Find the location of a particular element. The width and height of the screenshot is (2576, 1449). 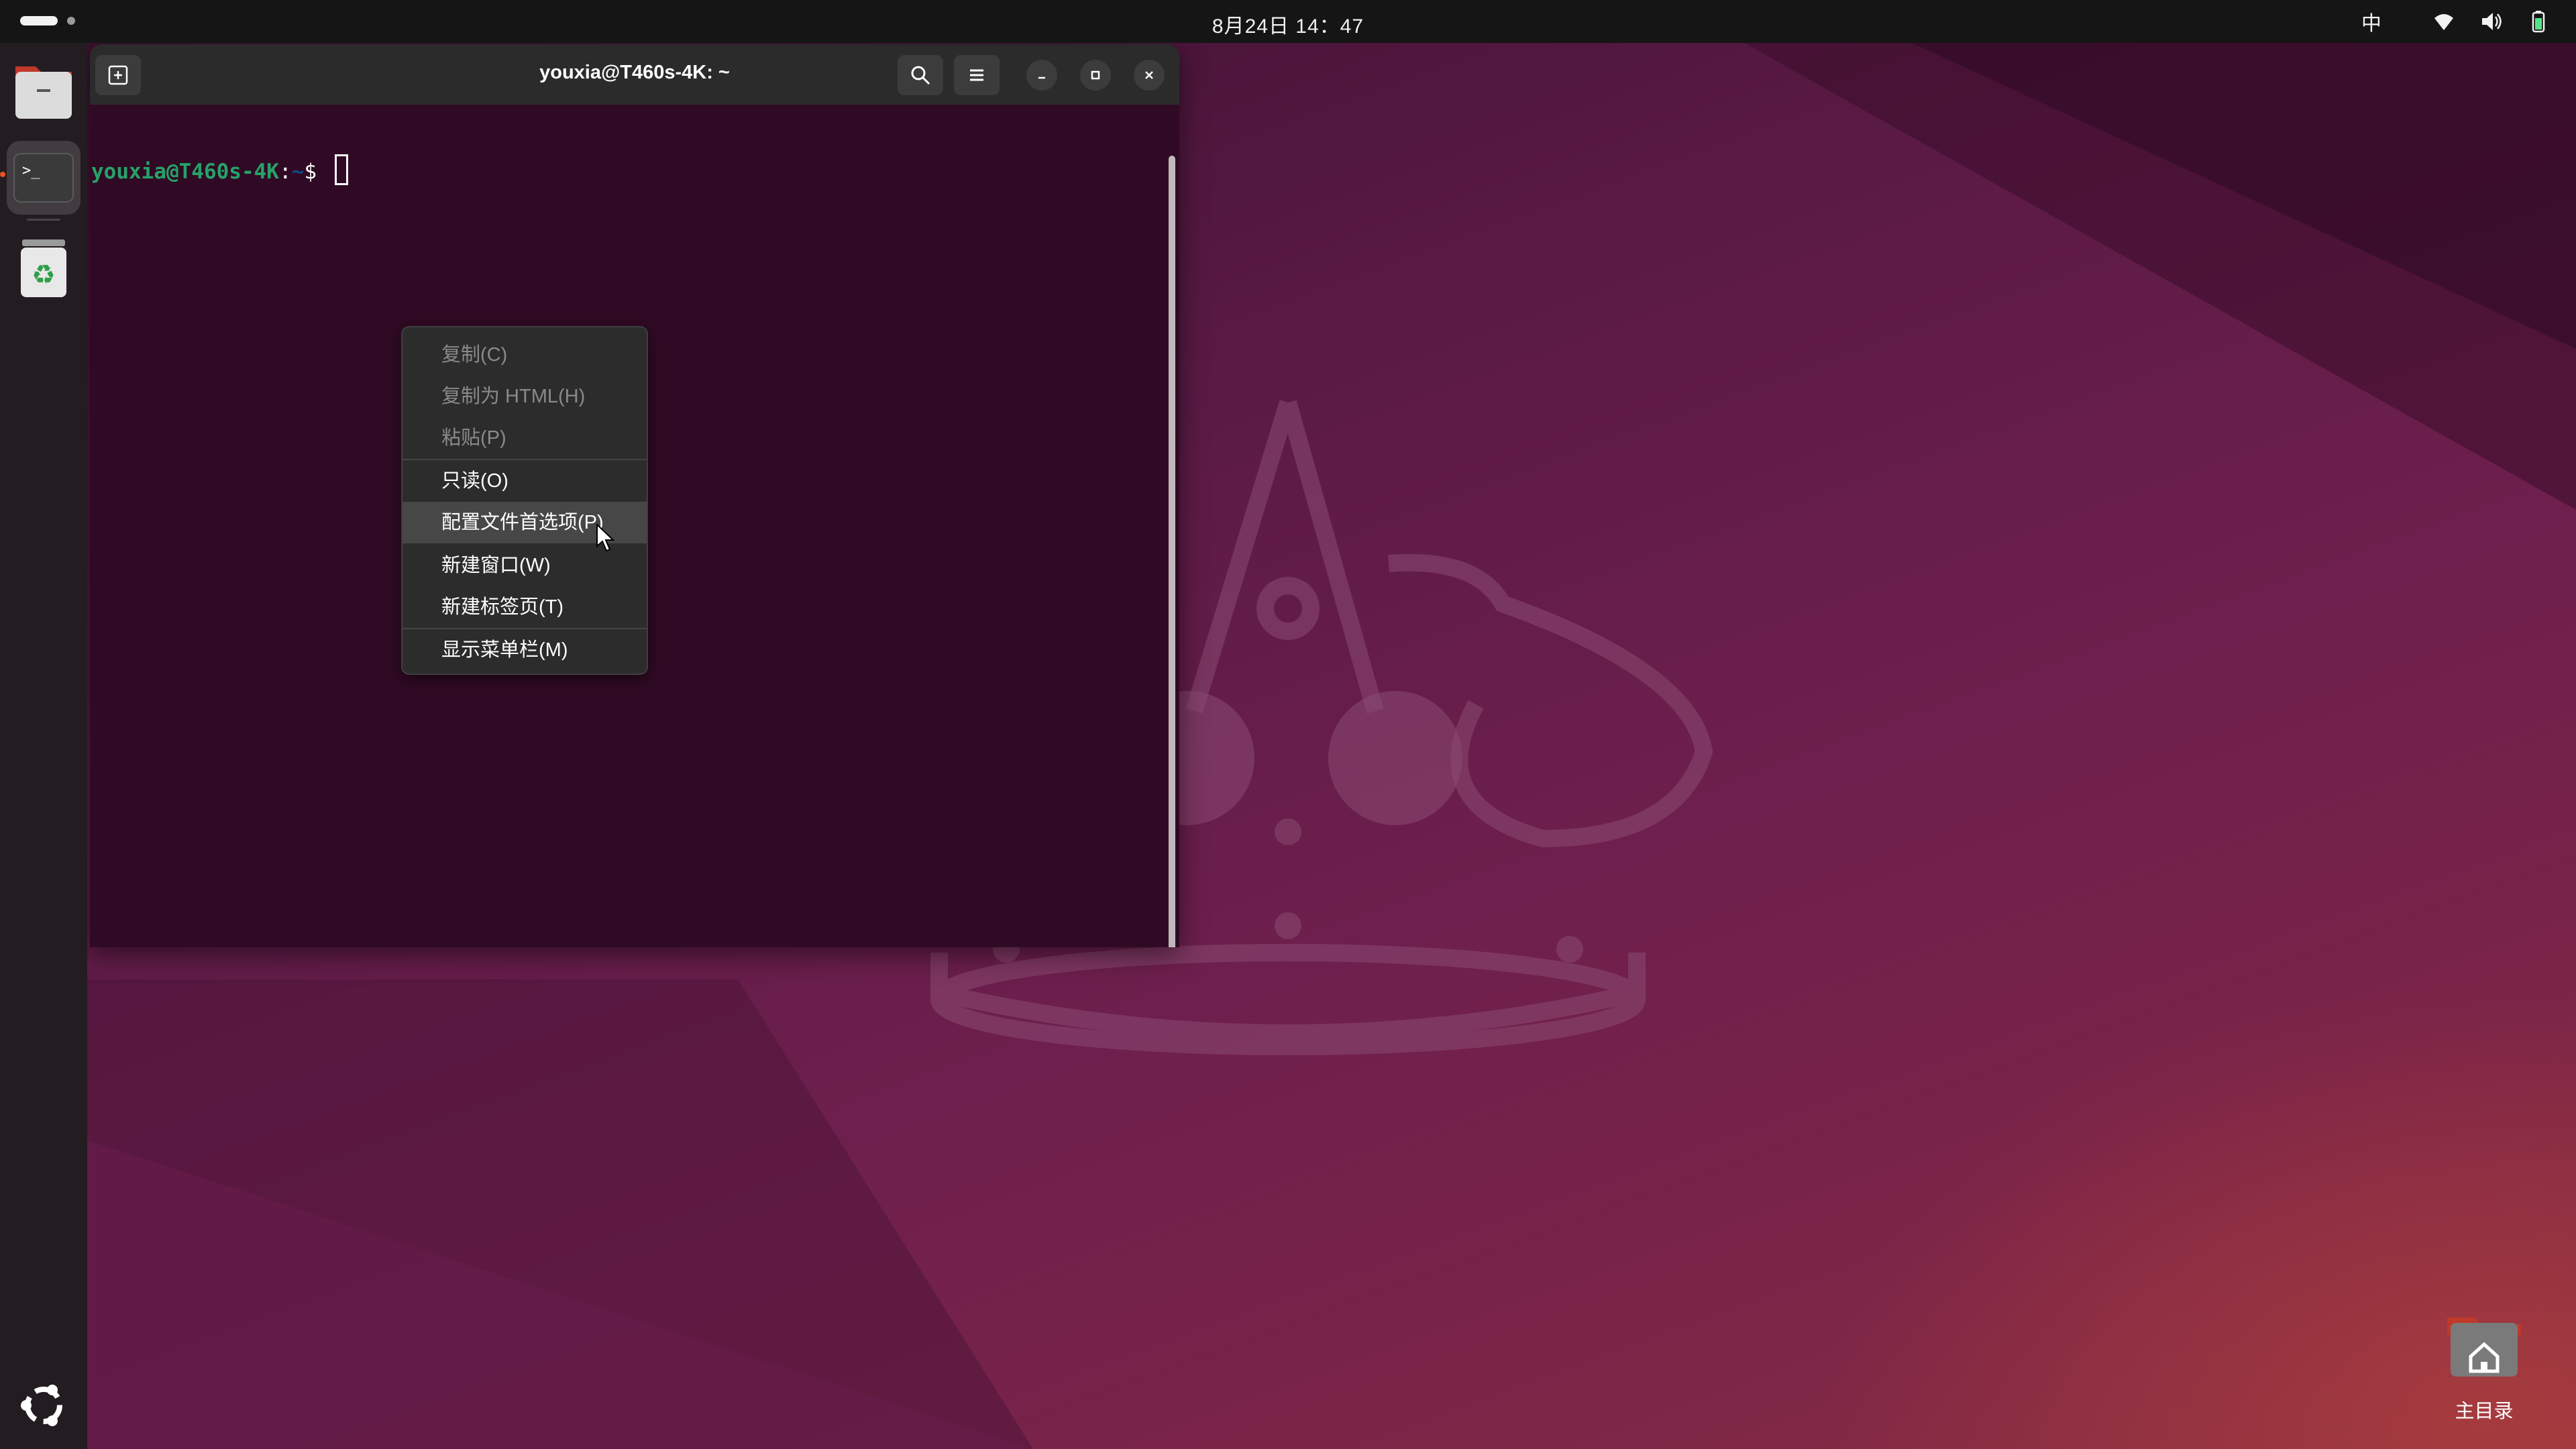

menu-item-read-only: 只读(O) is located at coordinates (524, 481).